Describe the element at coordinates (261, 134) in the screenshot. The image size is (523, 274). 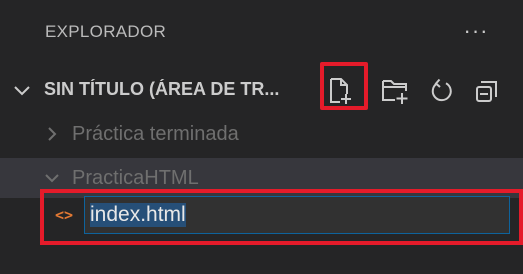
I see `folder-item-practica-terminada: Práctica terminada` at that location.